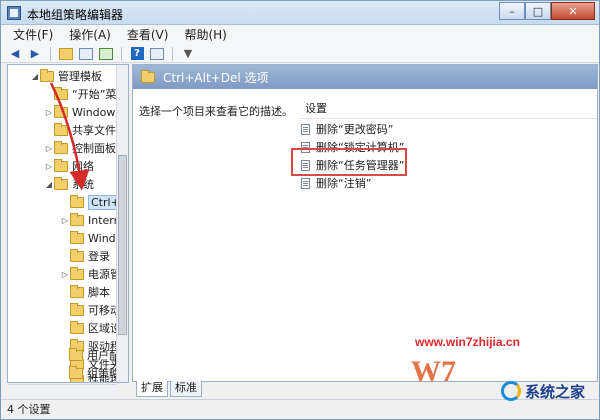 The width and height of the screenshot is (600, 420). Describe the element at coordinates (355, 129) in the screenshot. I see `setting-label: 删除“更改密码”` at that location.